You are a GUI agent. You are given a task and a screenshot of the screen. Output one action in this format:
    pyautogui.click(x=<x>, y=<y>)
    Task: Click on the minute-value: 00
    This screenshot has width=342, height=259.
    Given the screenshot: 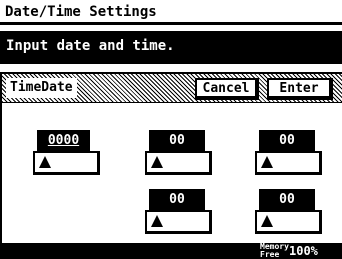 What is the action you would take?
    pyautogui.click(x=287, y=199)
    